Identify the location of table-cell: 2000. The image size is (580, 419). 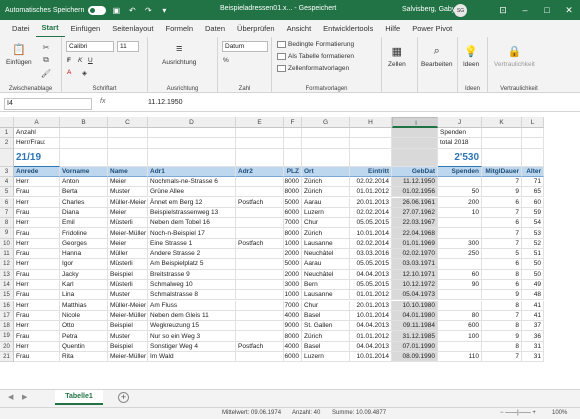
(293, 254).